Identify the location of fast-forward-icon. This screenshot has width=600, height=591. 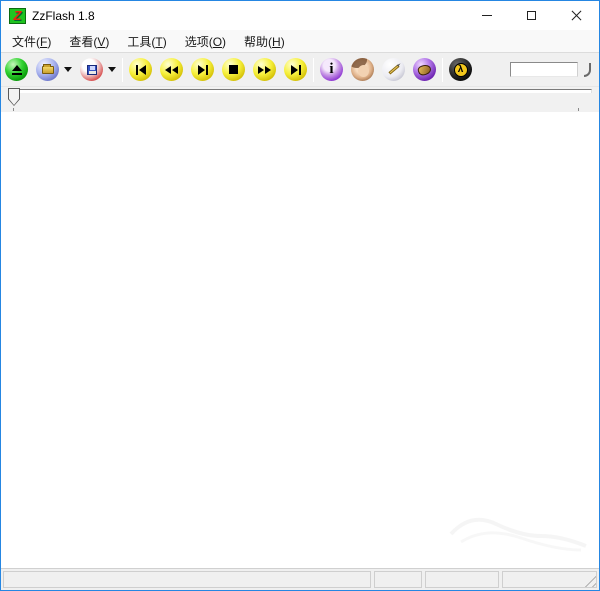
(264, 69).